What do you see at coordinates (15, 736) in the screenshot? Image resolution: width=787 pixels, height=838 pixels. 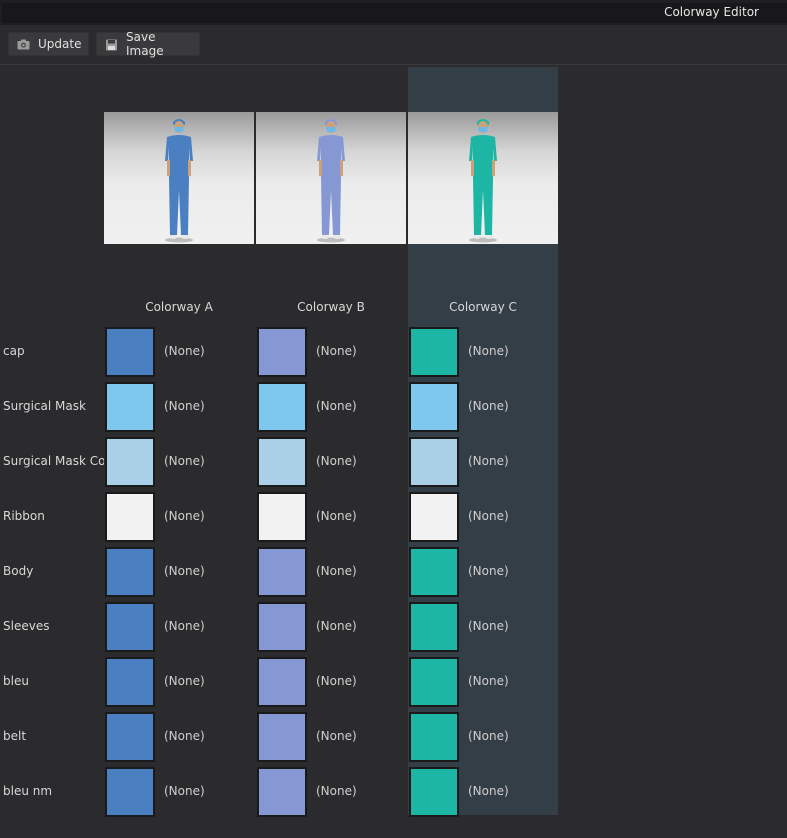 I see `material-row-label: belt` at bounding box center [15, 736].